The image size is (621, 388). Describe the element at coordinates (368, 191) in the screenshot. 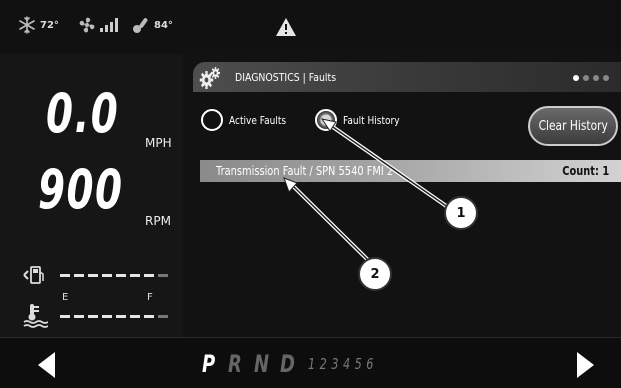

I see `callout-leaders` at that location.